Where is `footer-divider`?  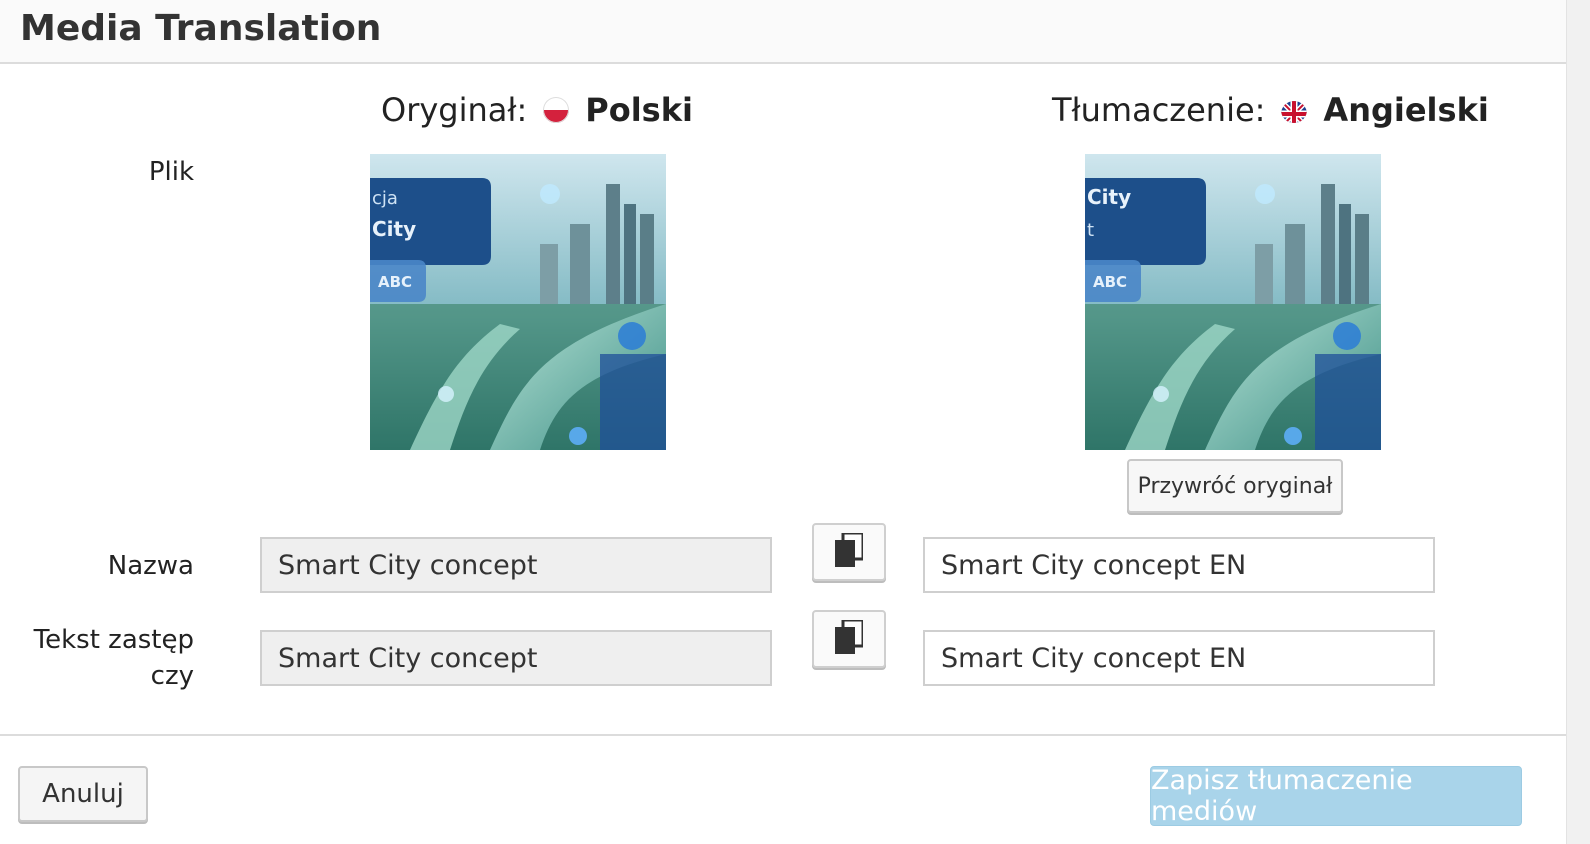 footer-divider is located at coordinates (783, 735).